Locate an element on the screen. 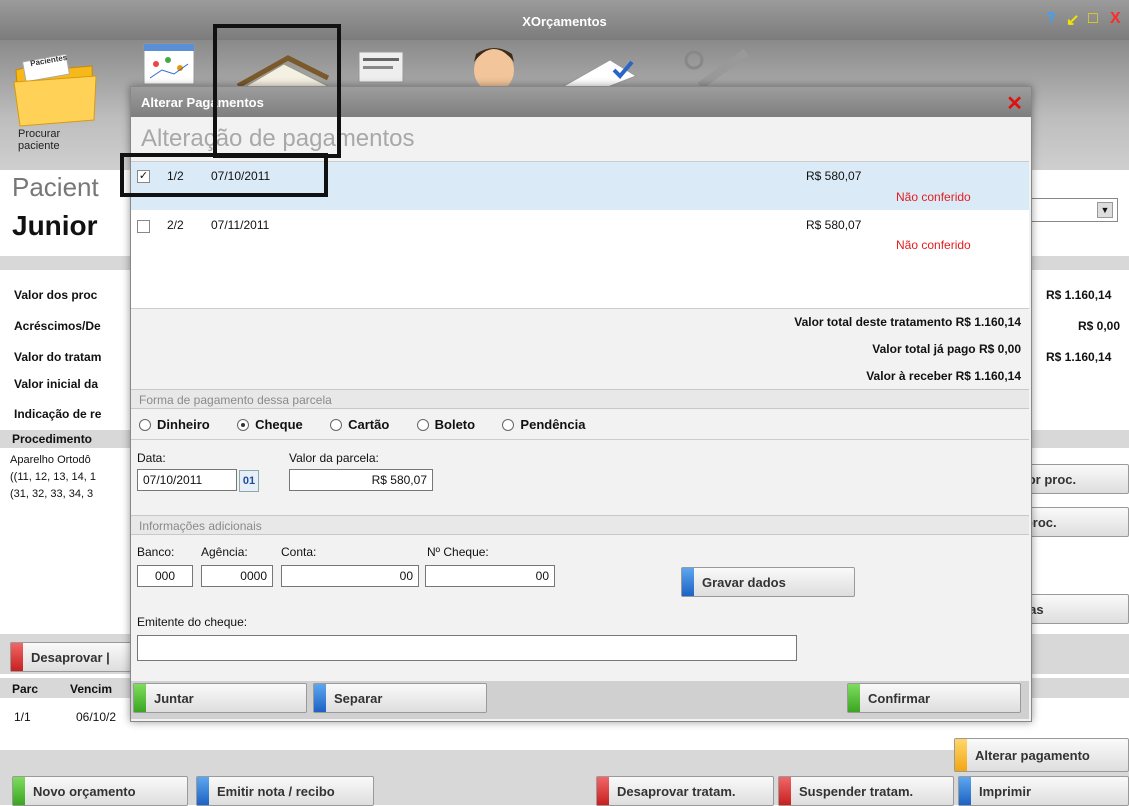 The width and height of the screenshot is (1129, 806). alter-payment-button: Alterar pagamento is located at coordinates (1041, 755).